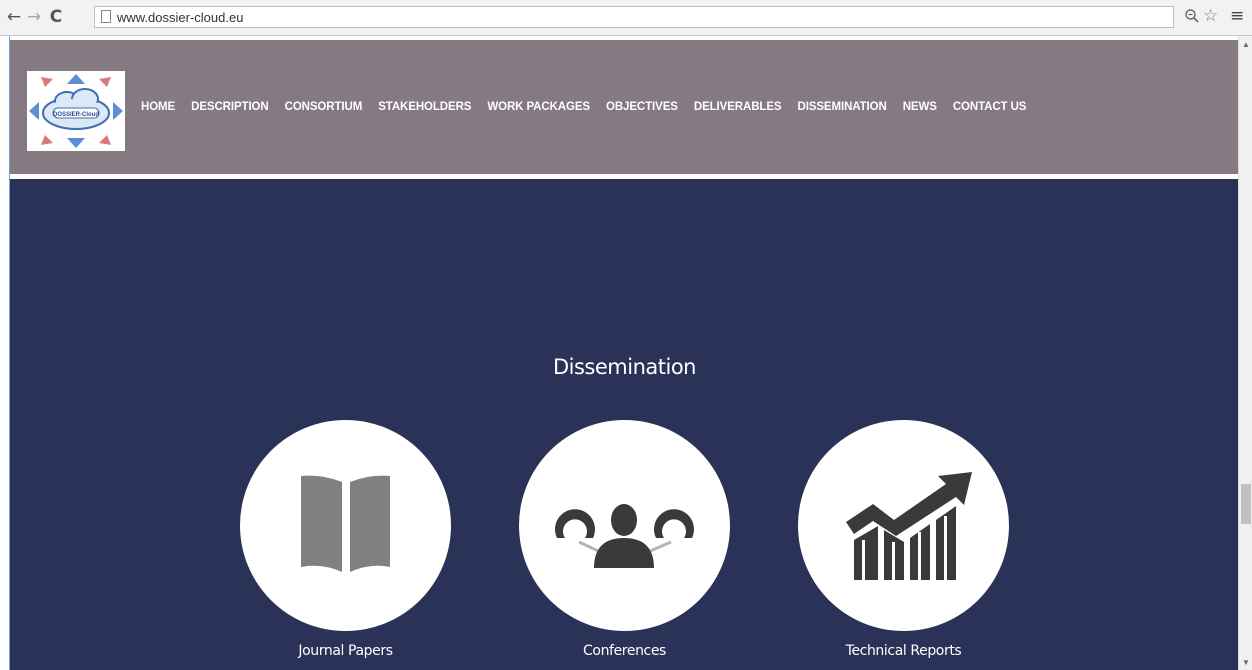 The height and width of the screenshot is (670, 1252). What do you see at coordinates (920, 107) in the screenshot?
I see `nav-item-news: NEWS` at bounding box center [920, 107].